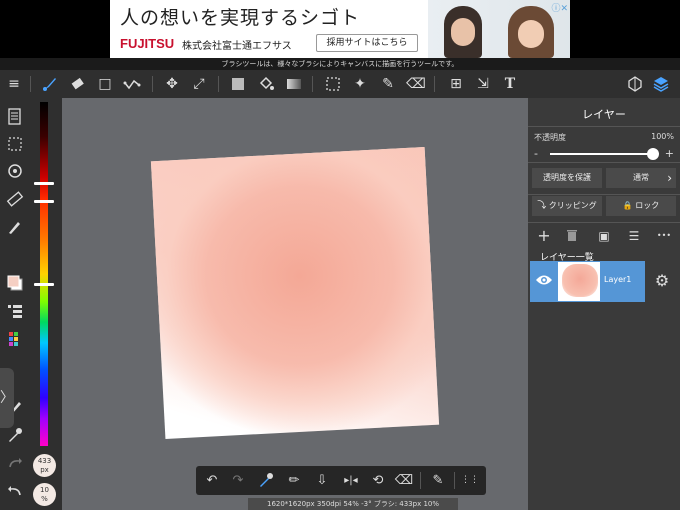 The width and height of the screenshot is (680, 510). Describe the element at coordinates (333, 84) in the screenshot. I see `select-icon` at that location.